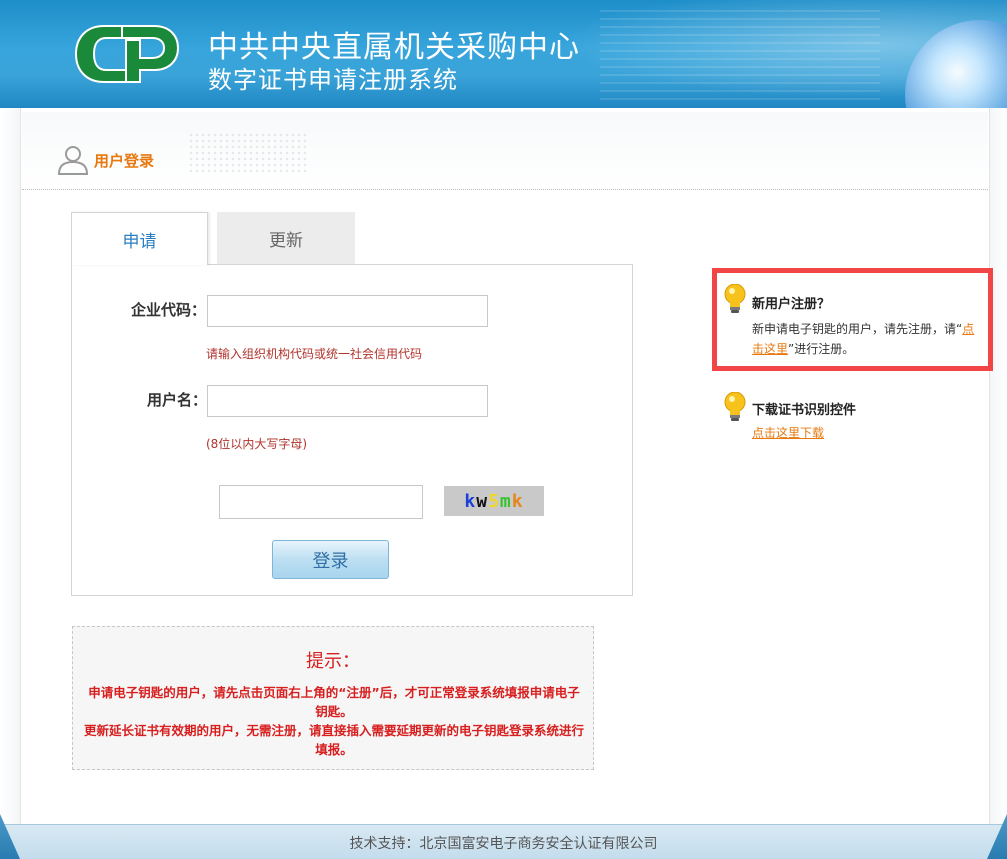 Image resolution: width=1007 pixels, height=859 pixels. I want to click on login-header-bar, so click(505, 151).